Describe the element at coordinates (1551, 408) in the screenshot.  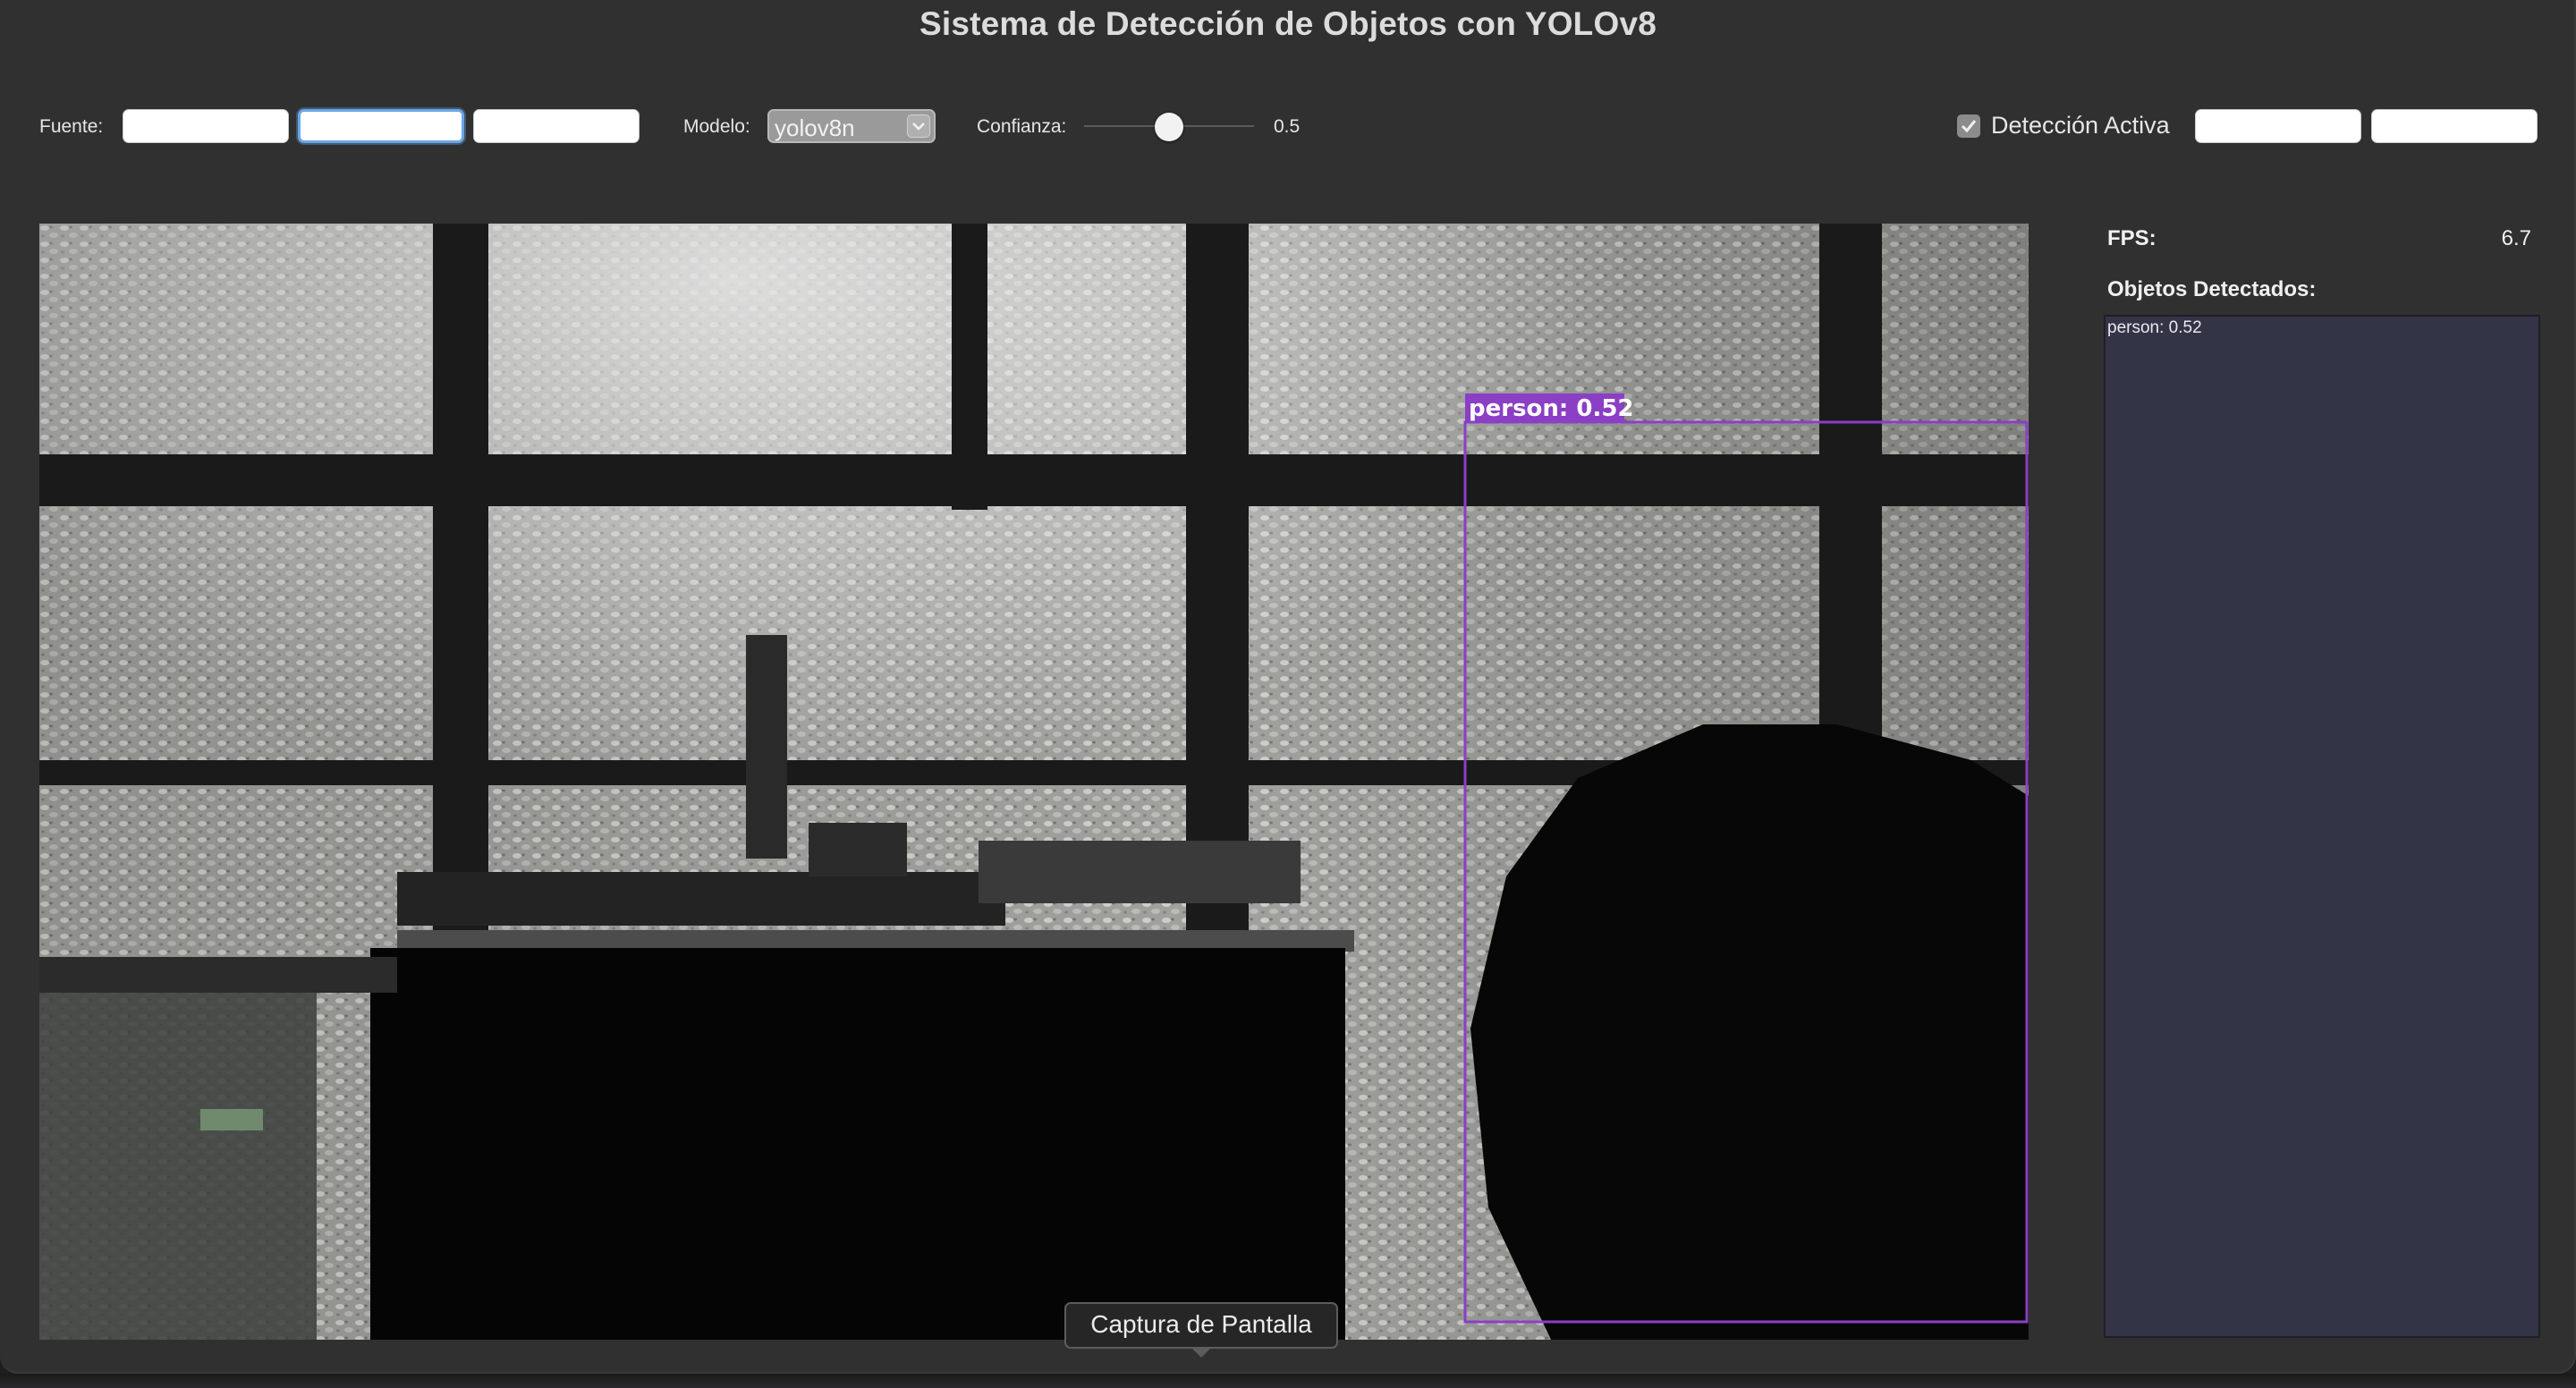
I see `detection-label: person: 0.52` at that location.